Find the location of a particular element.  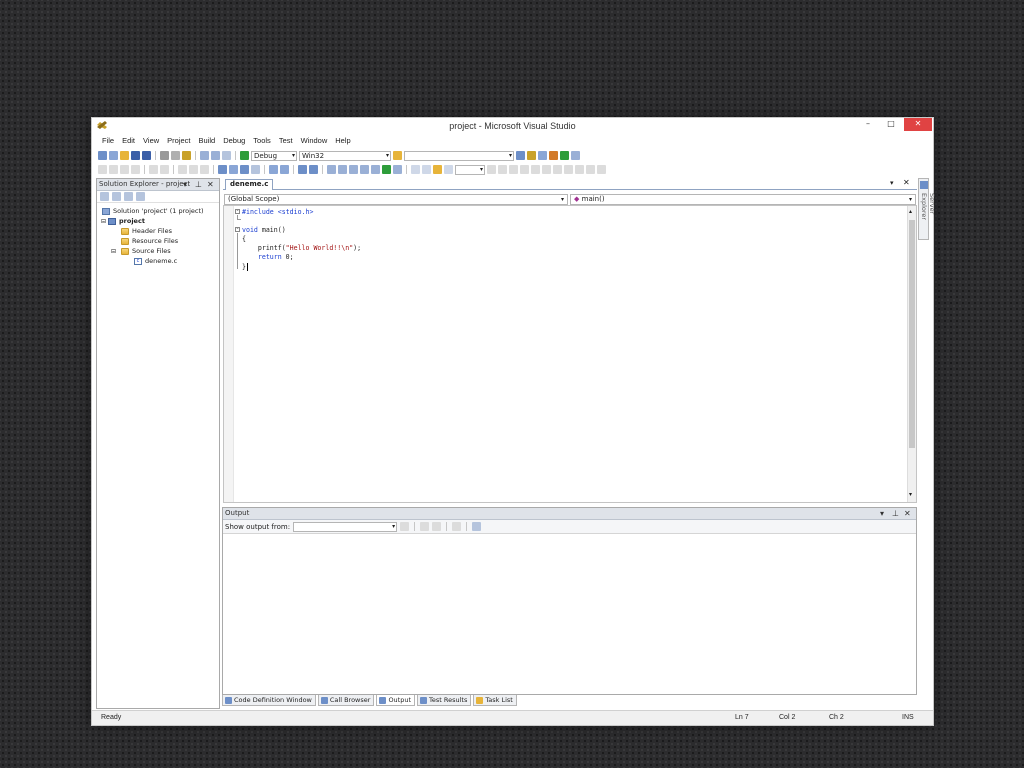

show-all-files-icon is located at coordinates (116, 196).